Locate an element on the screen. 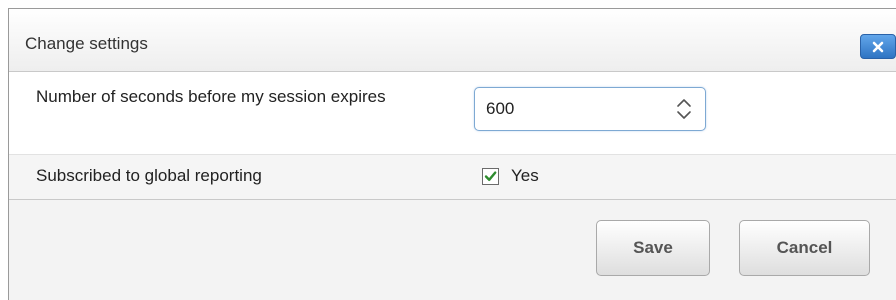  cancel-button: Cancel is located at coordinates (804, 248).